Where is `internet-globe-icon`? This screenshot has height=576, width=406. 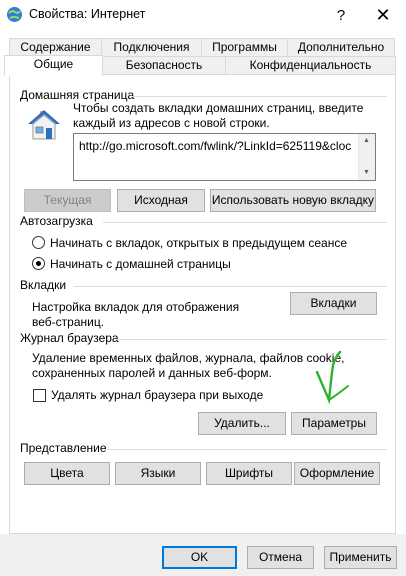 internet-globe-icon is located at coordinates (14, 14).